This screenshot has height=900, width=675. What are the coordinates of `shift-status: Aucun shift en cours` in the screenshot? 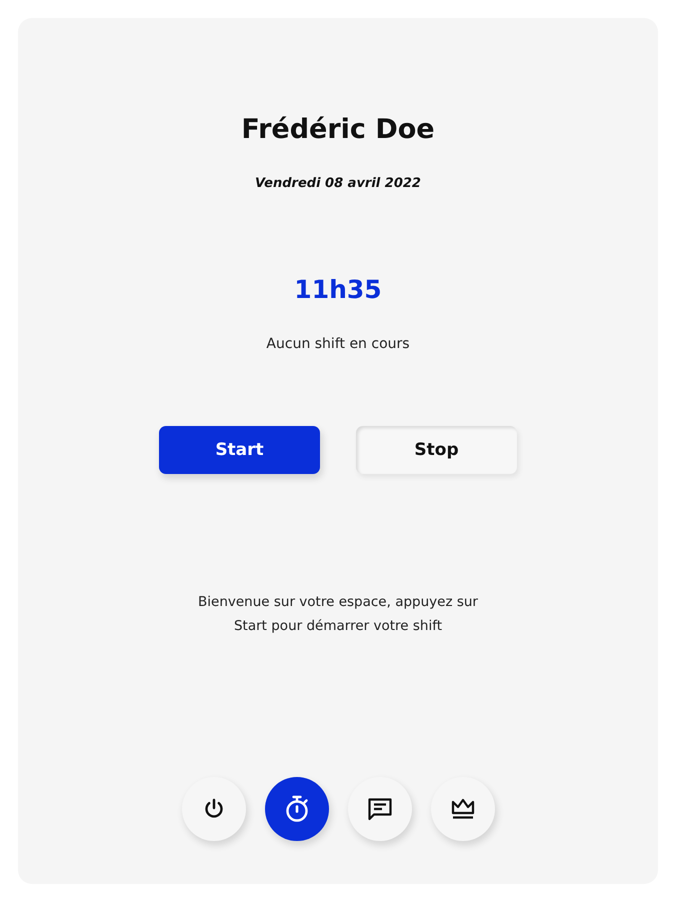 It's located at (338, 344).